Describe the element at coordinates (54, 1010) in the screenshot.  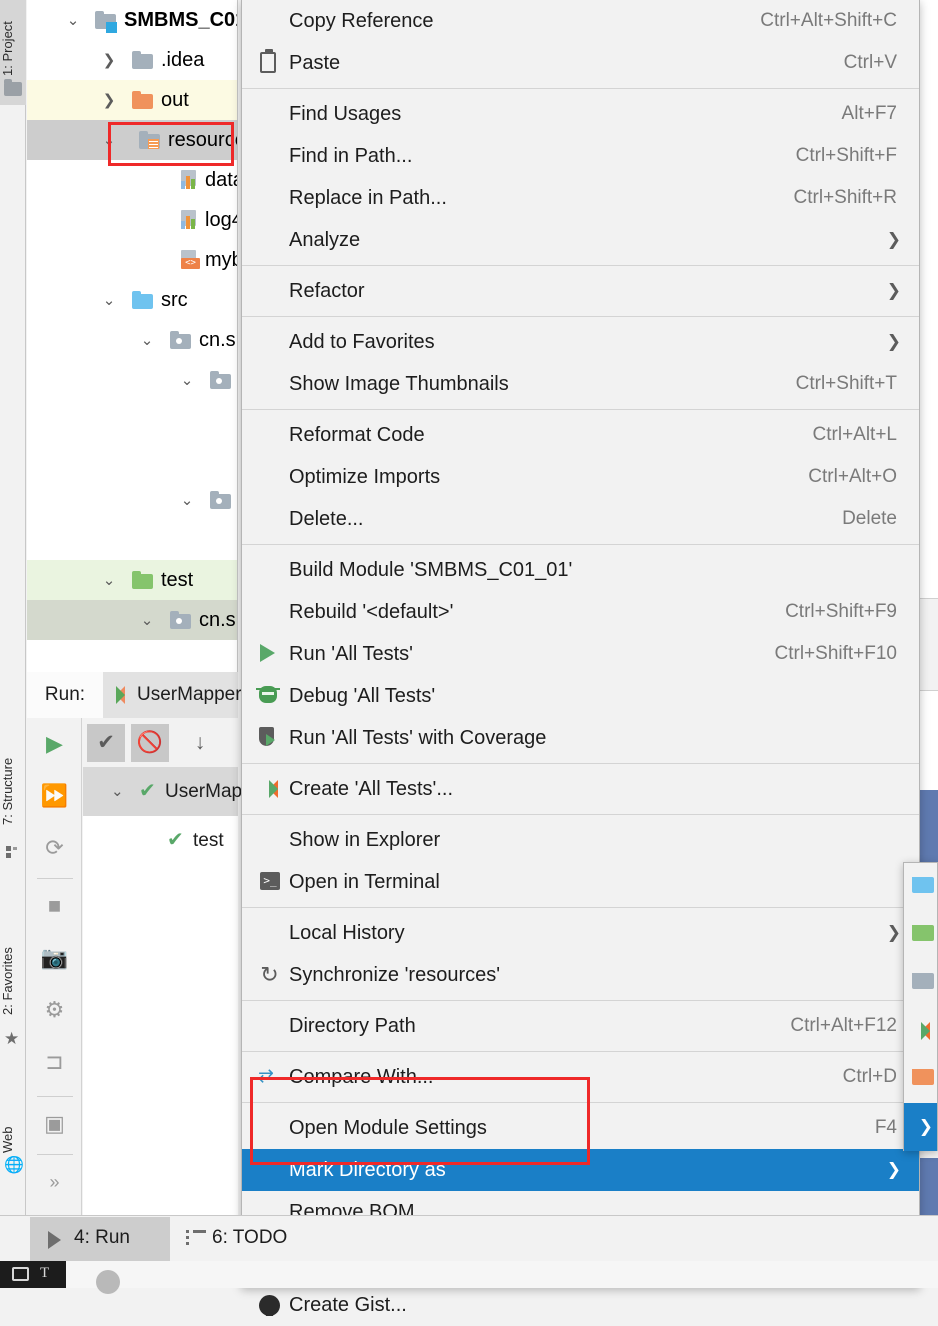
I see `gear-tests-icon: ⚙` at that location.